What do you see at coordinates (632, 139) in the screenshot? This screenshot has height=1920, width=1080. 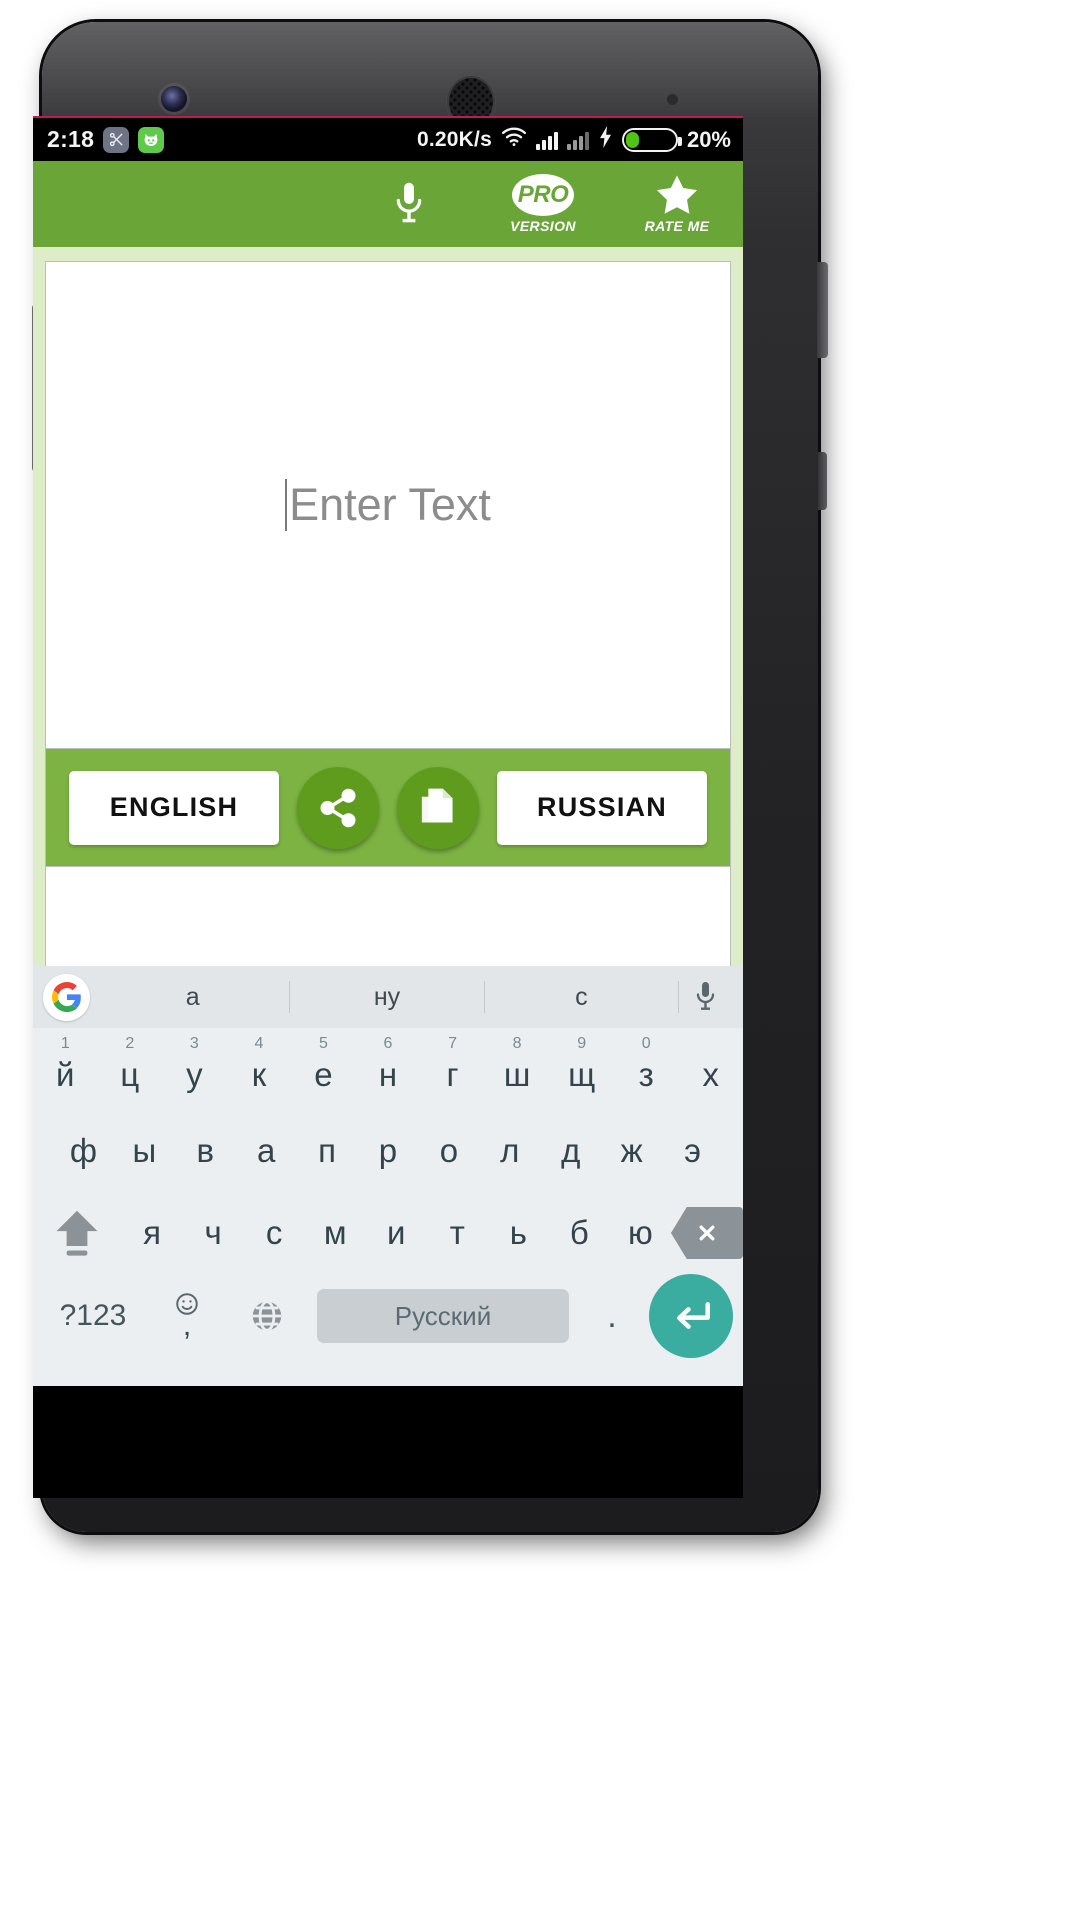 I see `battery-fill` at bounding box center [632, 139].